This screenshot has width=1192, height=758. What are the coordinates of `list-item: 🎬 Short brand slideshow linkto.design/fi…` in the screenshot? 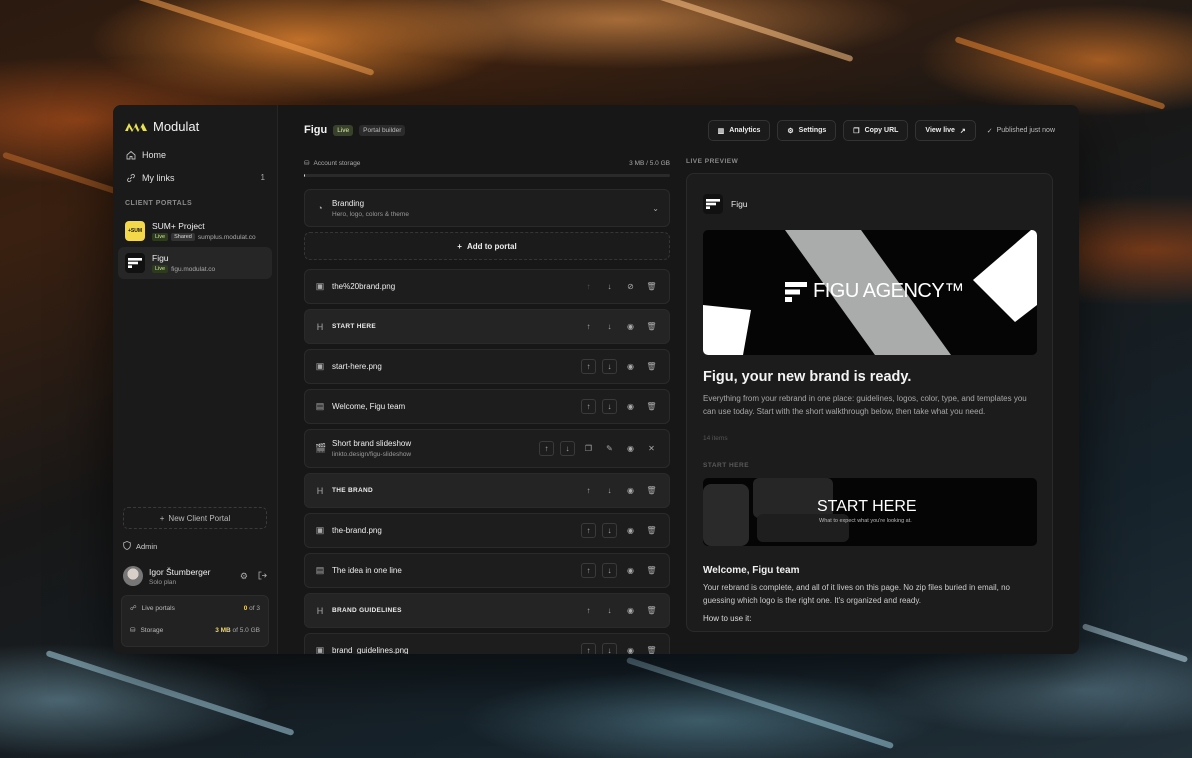 It's located at (487, 448).